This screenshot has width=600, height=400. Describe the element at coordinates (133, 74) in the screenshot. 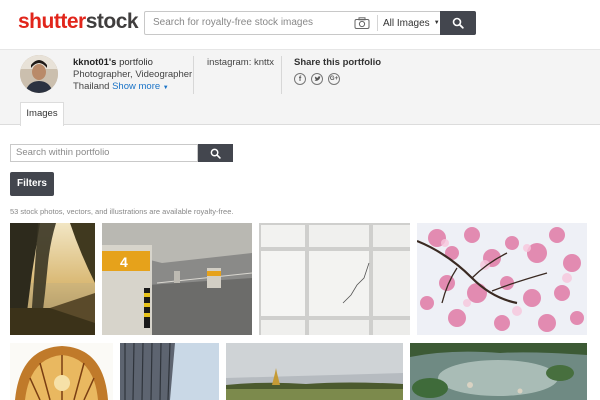

I see `profile-occupation: Photographer, Videographer` at that location.